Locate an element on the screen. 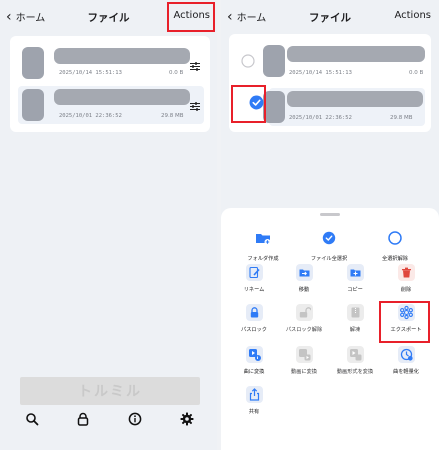 This screenshot has width=439, height=450. select-all-action: ファイル全選択 is located at coordinates (329, 246).